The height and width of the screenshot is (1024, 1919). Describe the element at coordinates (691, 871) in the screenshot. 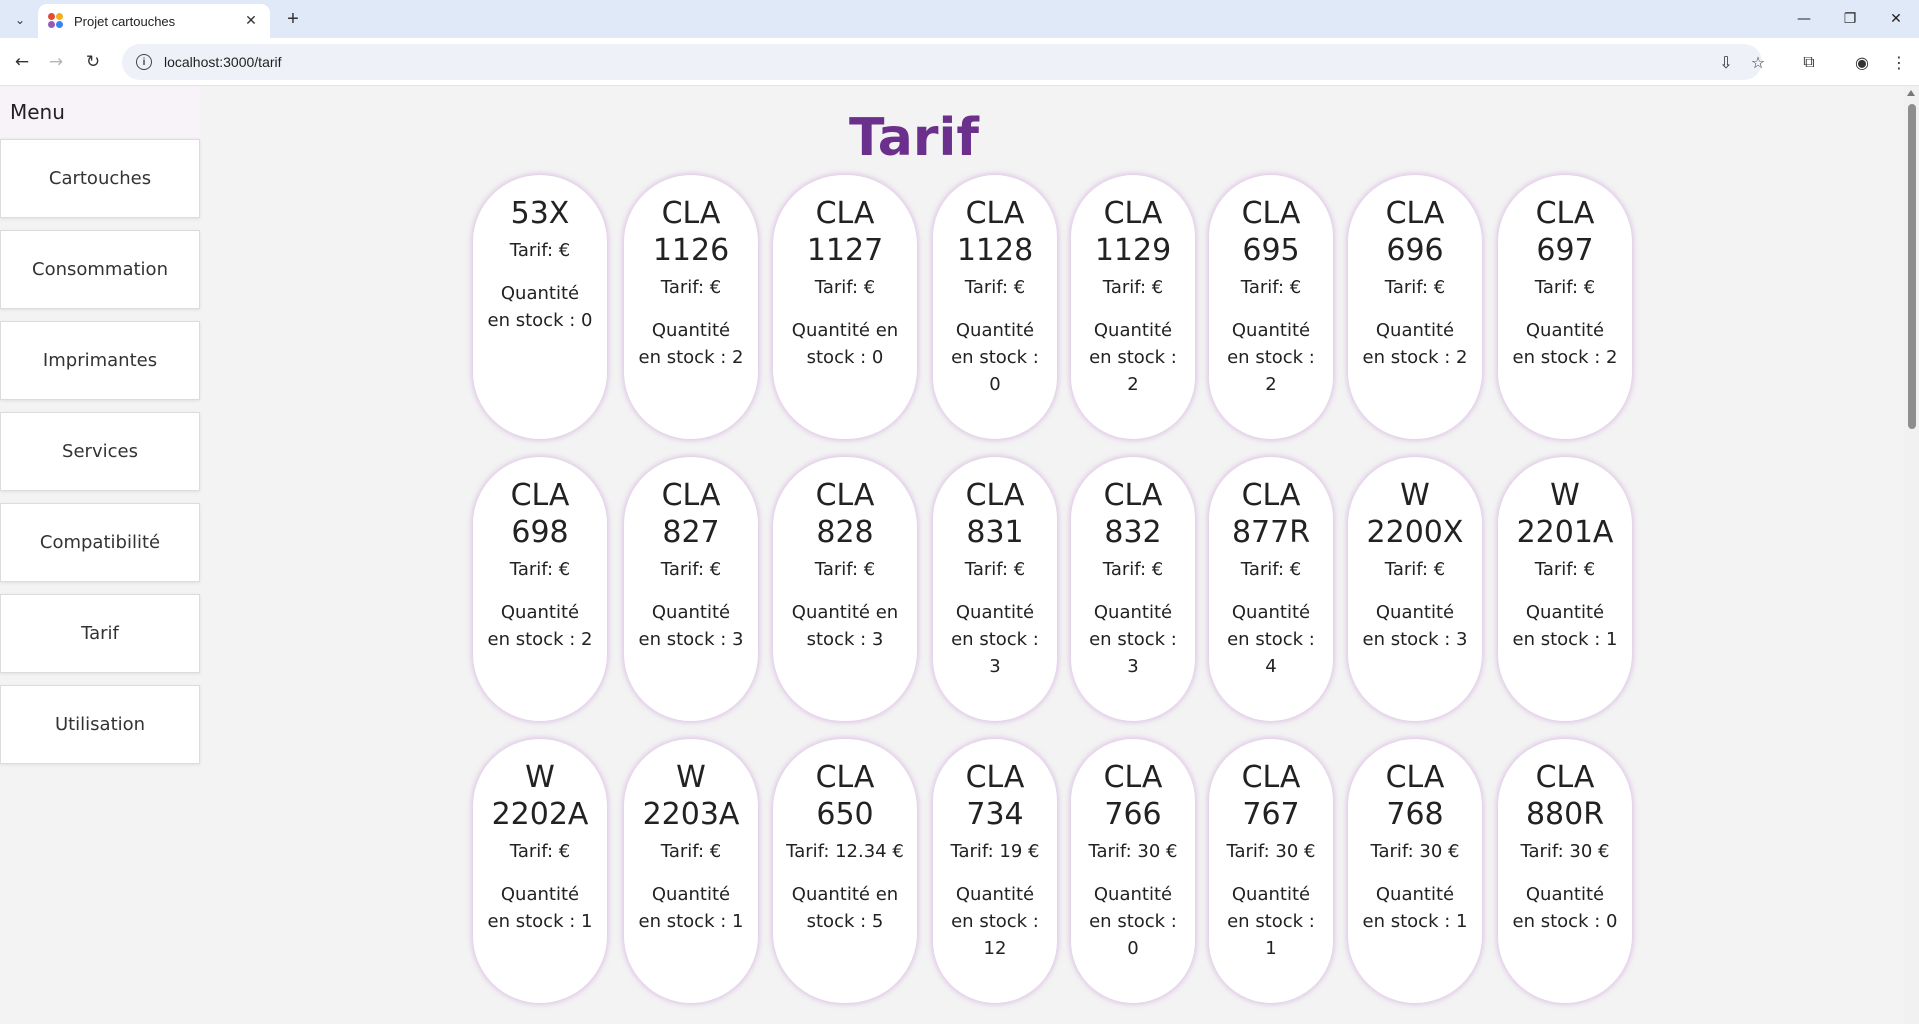

I see `price-card: W 2203A Tarif: € Quantité en stock : 1` at that location.